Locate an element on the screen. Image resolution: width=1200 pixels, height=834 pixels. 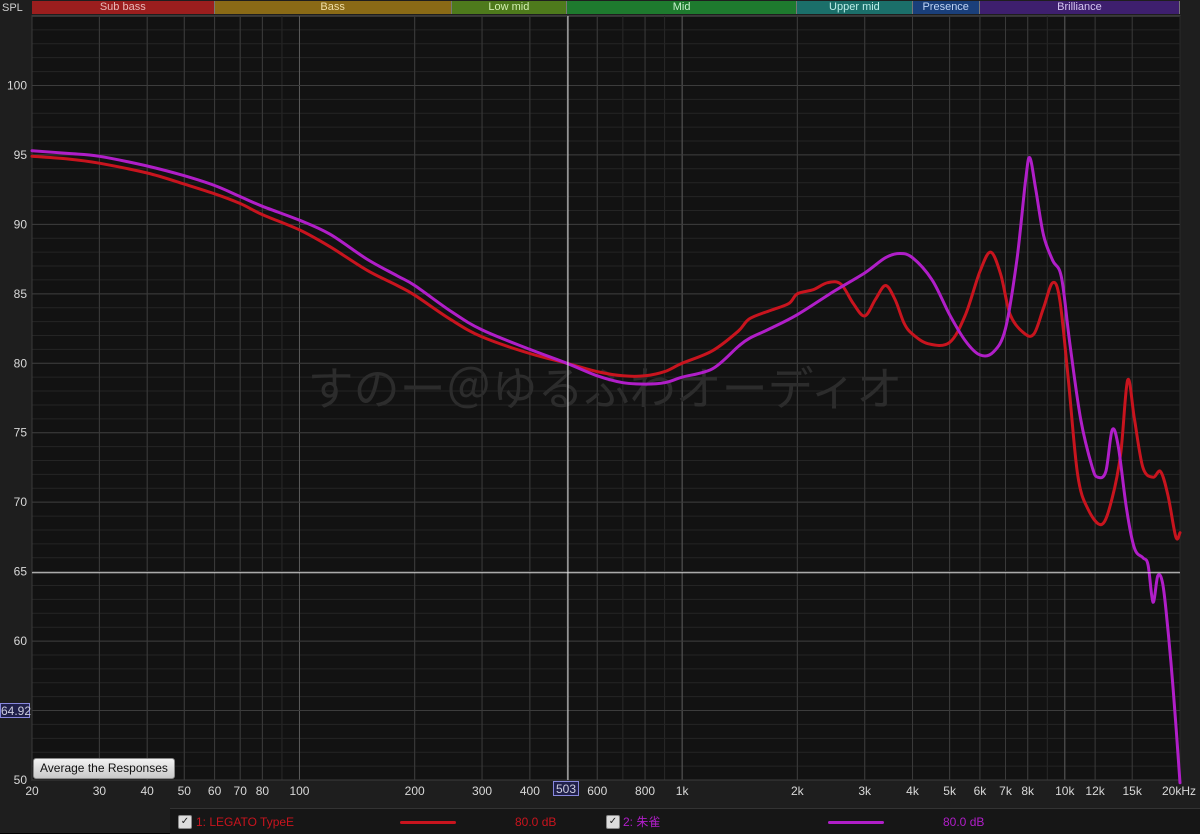
y-tick-label: 65 is located at coordinates (21, 572).